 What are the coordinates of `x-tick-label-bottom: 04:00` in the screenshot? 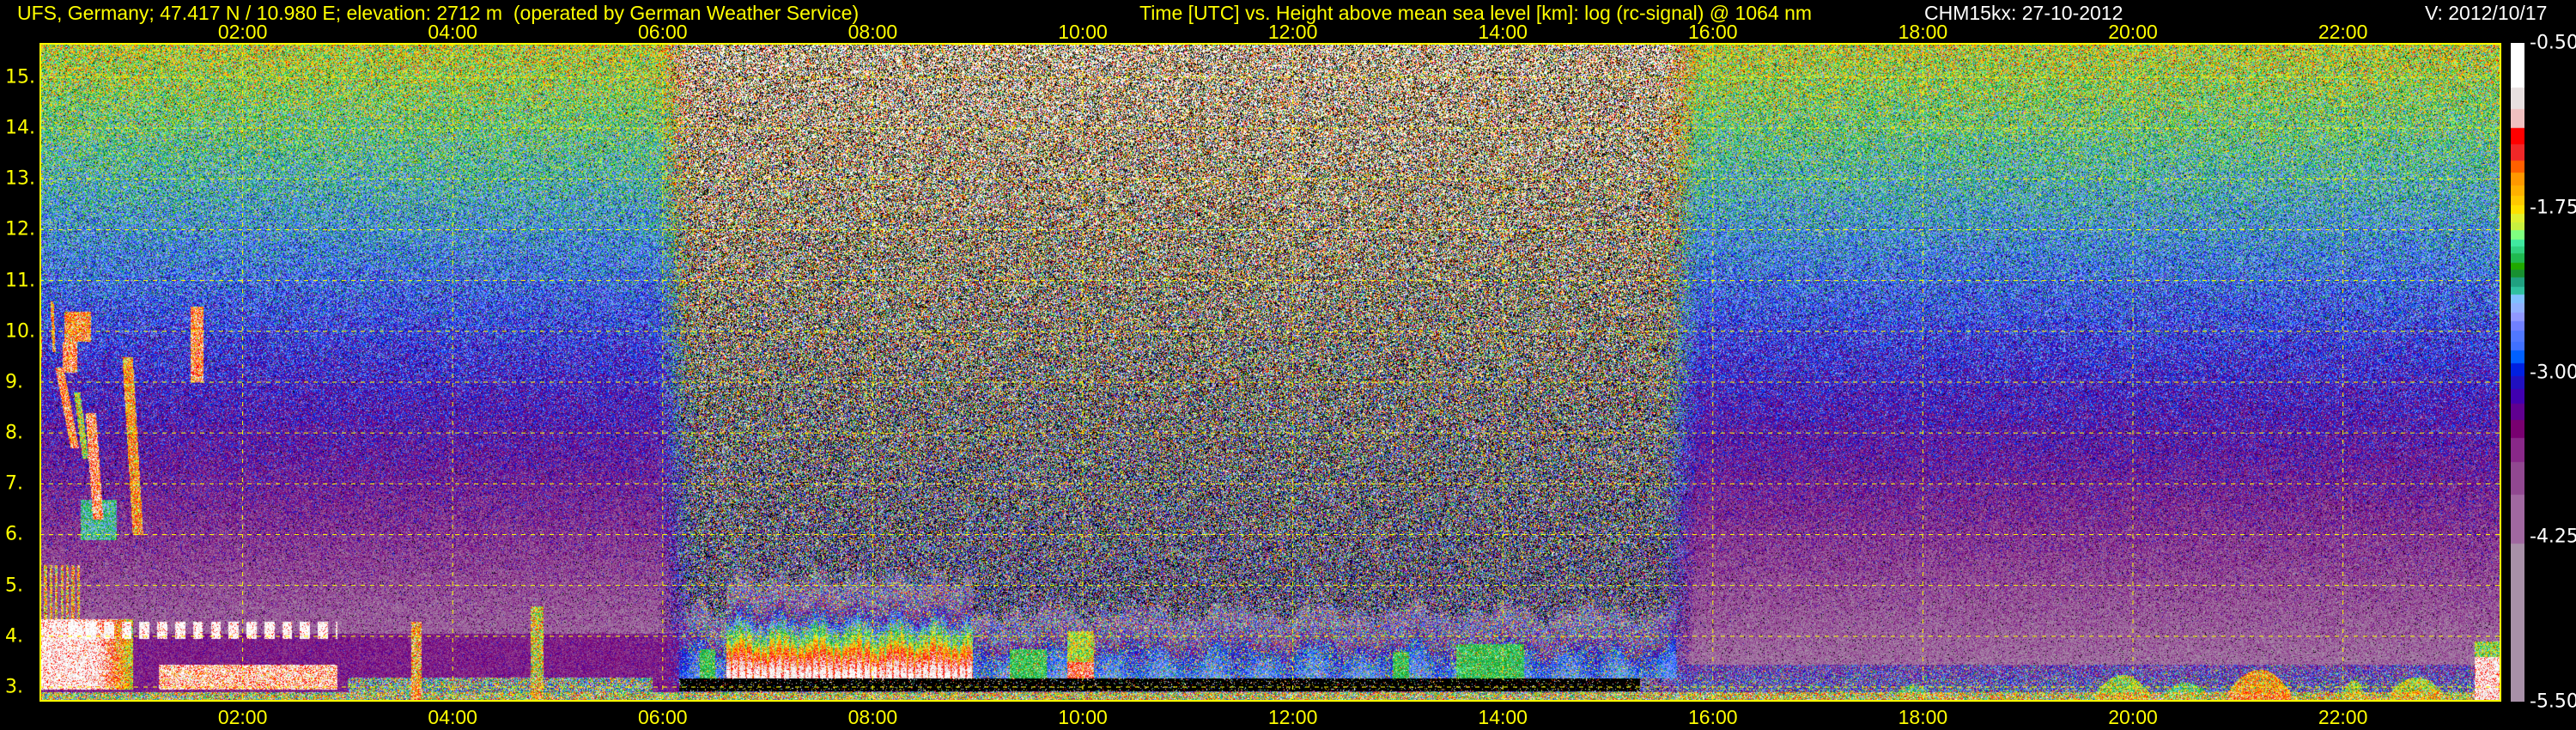 It's located at (452, 717).